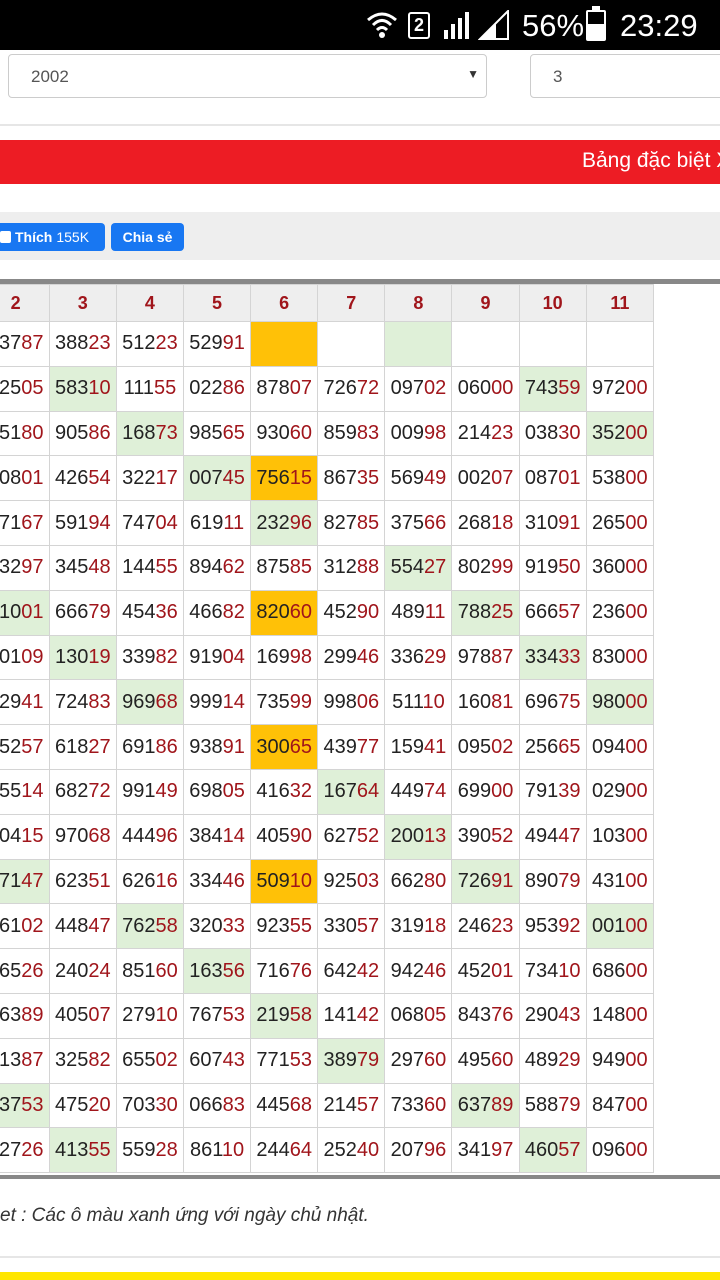 The image size is (720, 1280). I want to click on result-prefix: 388, so click(71, 343).